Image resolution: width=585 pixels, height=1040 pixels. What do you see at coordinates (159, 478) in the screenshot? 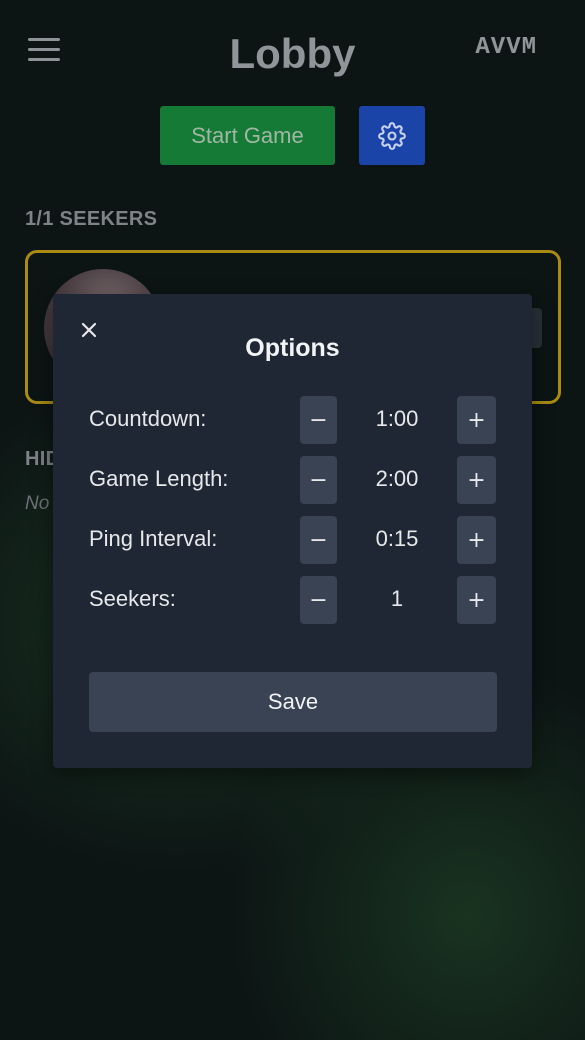
I see `option-label: Game Length:` at bounding box center [159, 478].